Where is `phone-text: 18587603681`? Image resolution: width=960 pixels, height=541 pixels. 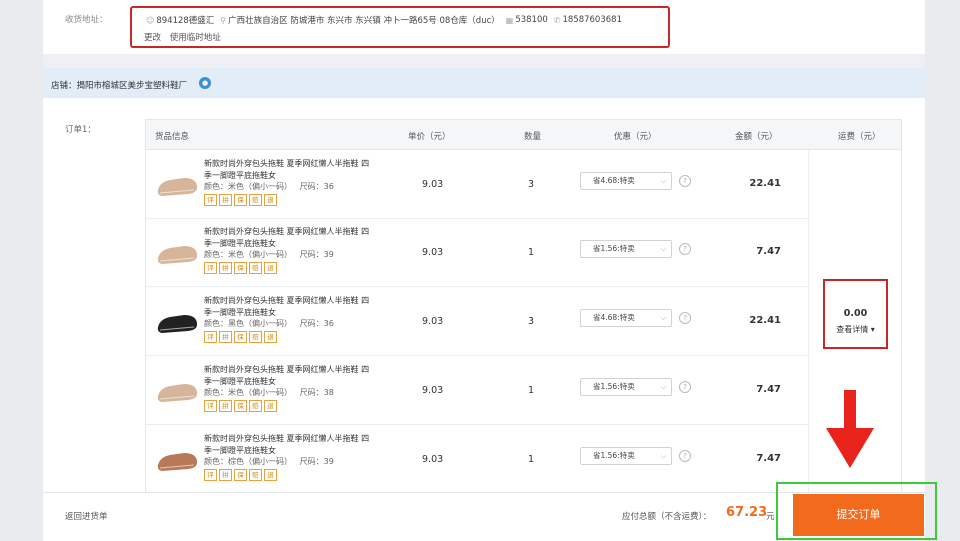
phone-text: 18587603681 is located at coordinates (592, 20).